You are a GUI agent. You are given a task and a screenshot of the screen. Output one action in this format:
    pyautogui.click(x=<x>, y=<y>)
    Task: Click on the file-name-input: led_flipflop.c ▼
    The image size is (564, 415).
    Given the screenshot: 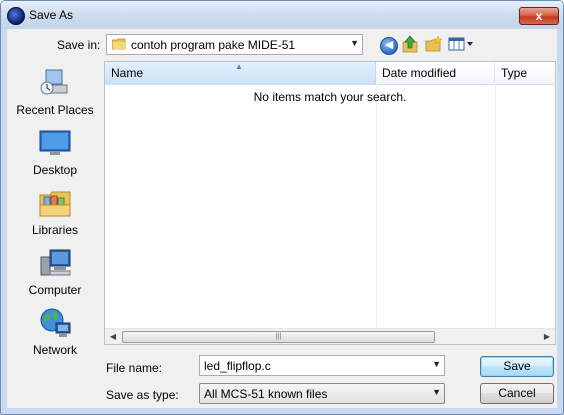 What is the action you would take?
    pyautogui.click(x=322, y=365)
    